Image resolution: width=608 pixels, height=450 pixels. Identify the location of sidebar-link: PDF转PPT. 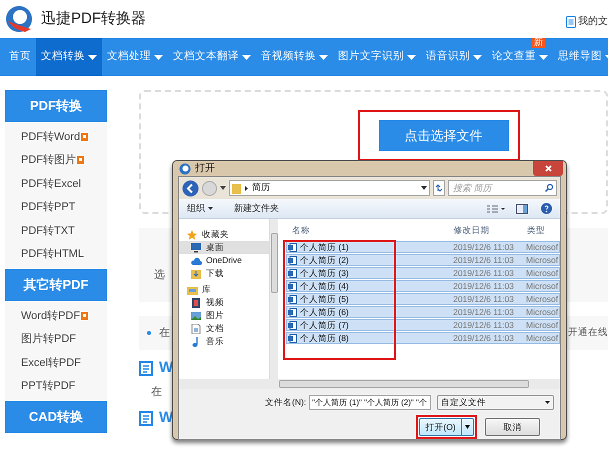
(48, 207).